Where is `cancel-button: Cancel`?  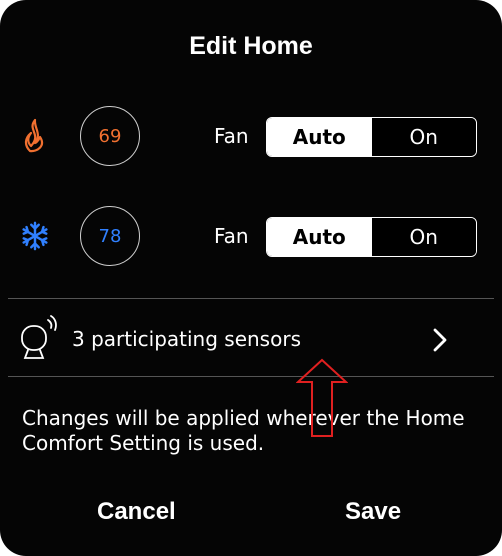
cancel-button: Cancel is located at coordinates (136, 512).